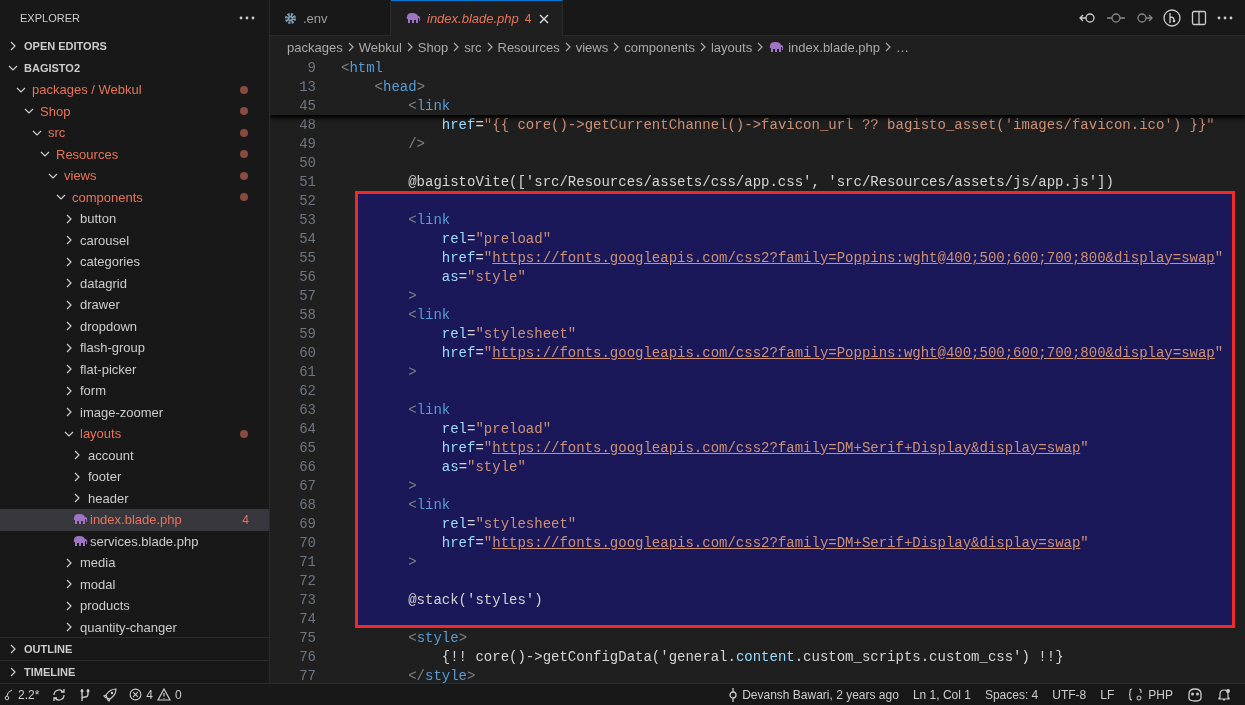 The height and width of the screenshot is (705, 1245). I want to click on code-line: @bagistoVite(['src/Resources/assets/css/app.css', 'src/Resources/assets/js/app.js']), so click(761, 181).